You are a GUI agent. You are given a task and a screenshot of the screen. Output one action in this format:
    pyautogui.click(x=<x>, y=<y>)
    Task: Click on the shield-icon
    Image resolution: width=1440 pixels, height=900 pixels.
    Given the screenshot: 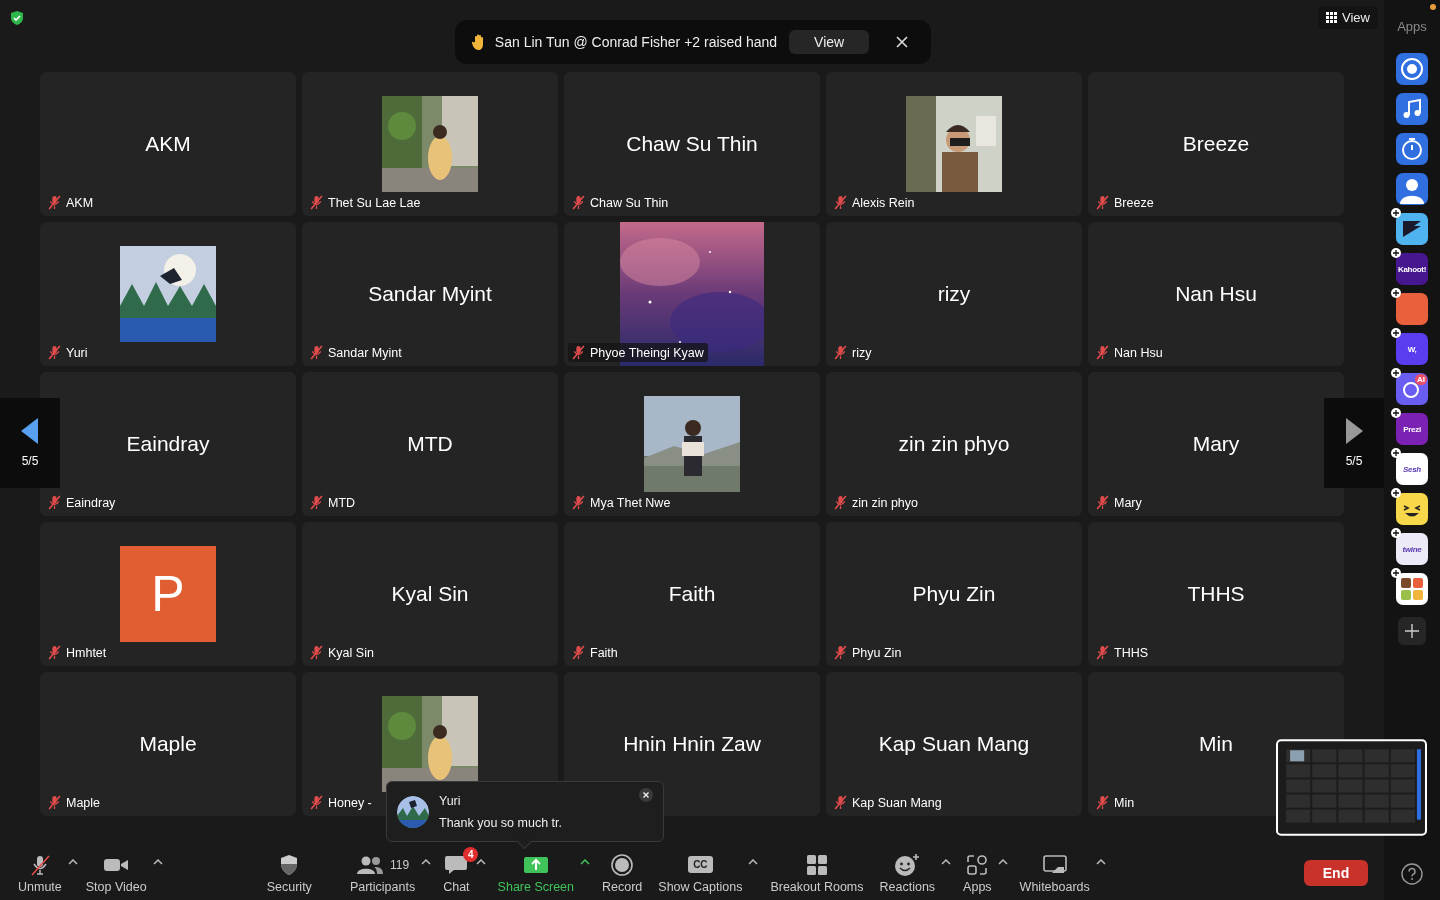 What is the action you would take?
    pyautogui.click(x=289, y=864)
    